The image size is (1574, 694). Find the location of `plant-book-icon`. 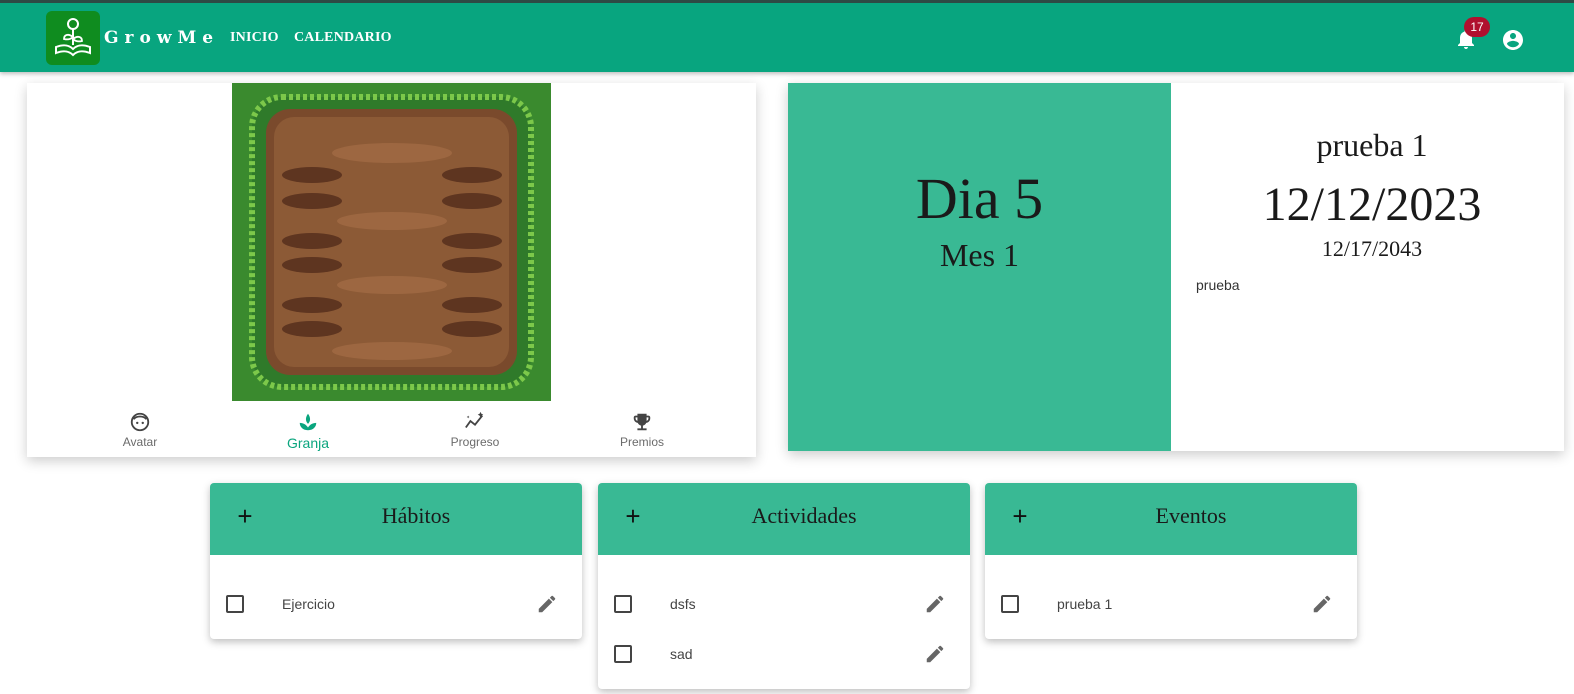

plant-book-icon is located at coordinates (73, 37).